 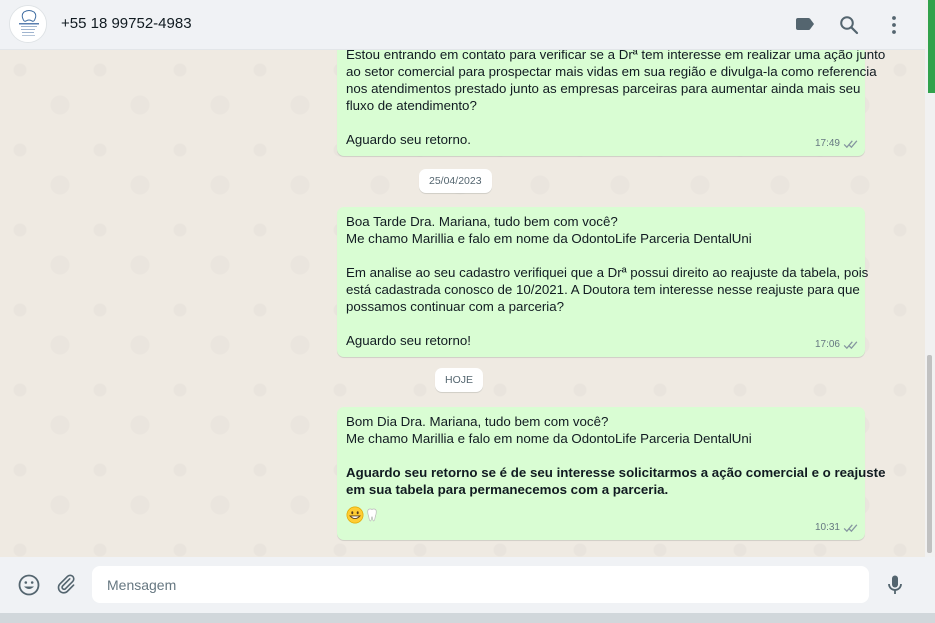 I want to click on scrollbar-thumb, so click(x=929, y=454).